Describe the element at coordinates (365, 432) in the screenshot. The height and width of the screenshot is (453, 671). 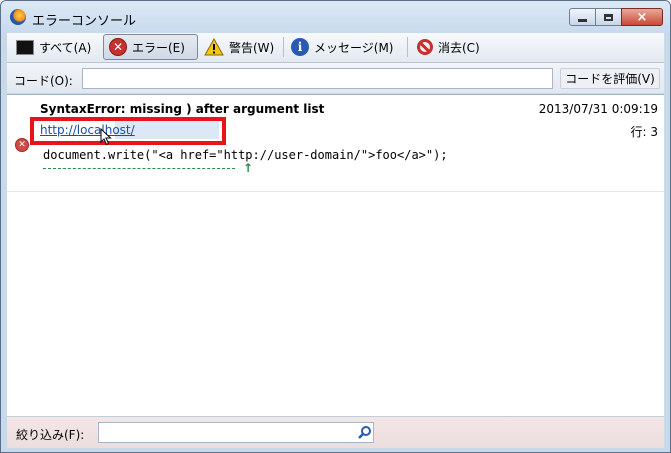
I see `search-icon` at that location.